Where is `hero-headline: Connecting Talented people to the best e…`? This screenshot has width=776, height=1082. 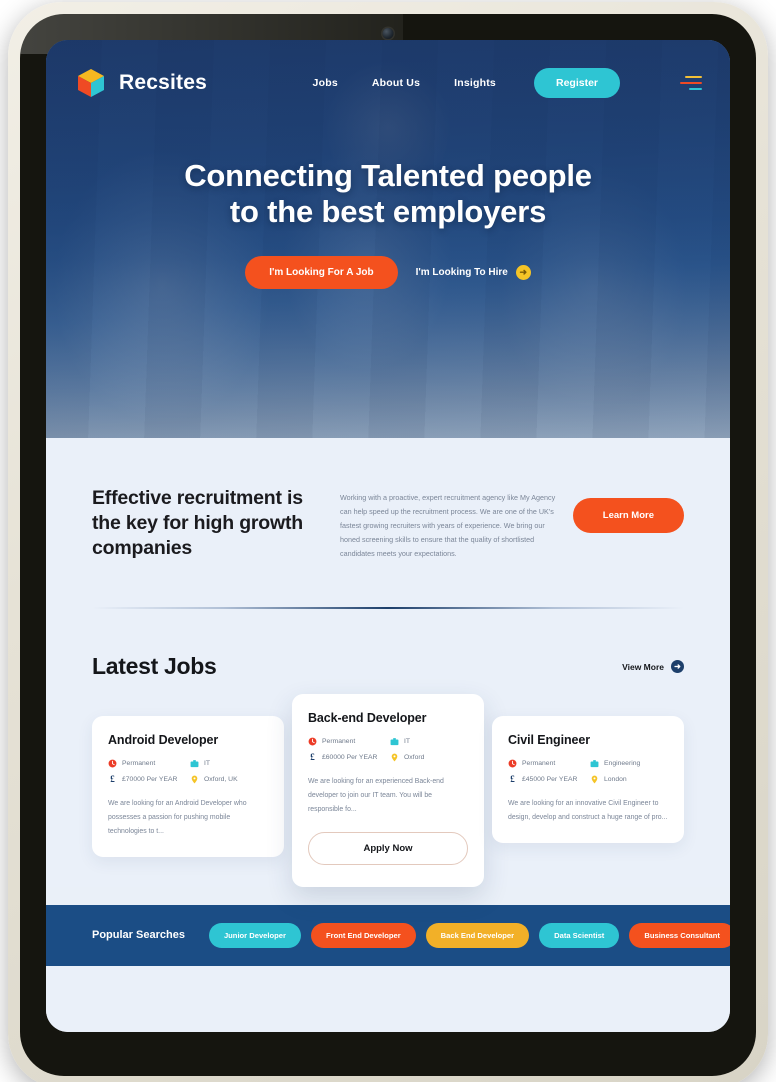
hero-headline: Connecting Talented people to the best e… is located at coordinates (388, 193).